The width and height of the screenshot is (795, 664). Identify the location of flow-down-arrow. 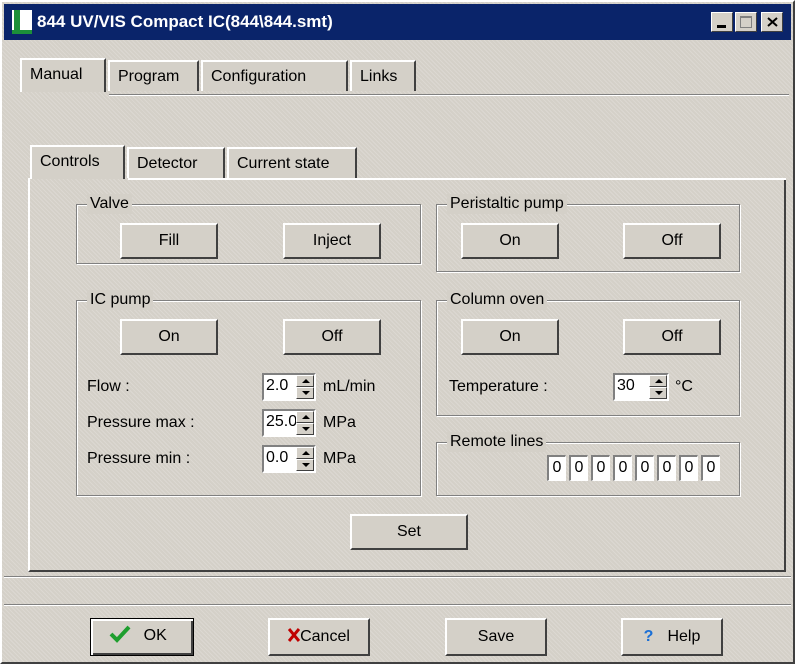
(305, 393).